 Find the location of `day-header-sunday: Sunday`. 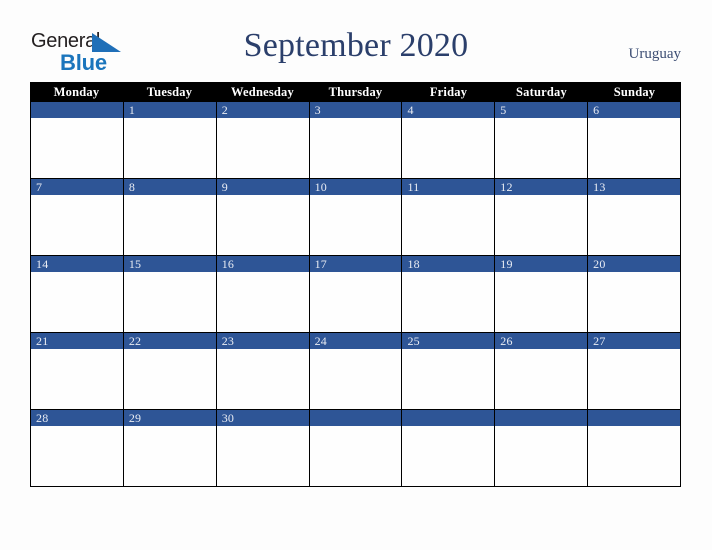

day-header-sunday: Sunday is located at coordinates (634, 92).